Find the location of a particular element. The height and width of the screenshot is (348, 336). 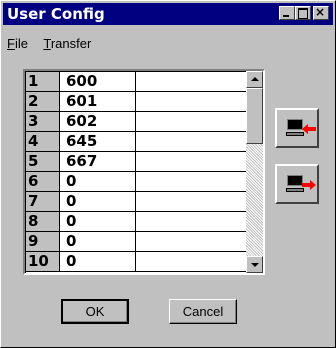

value-cell: 645 is located at coordinates (98, 142).